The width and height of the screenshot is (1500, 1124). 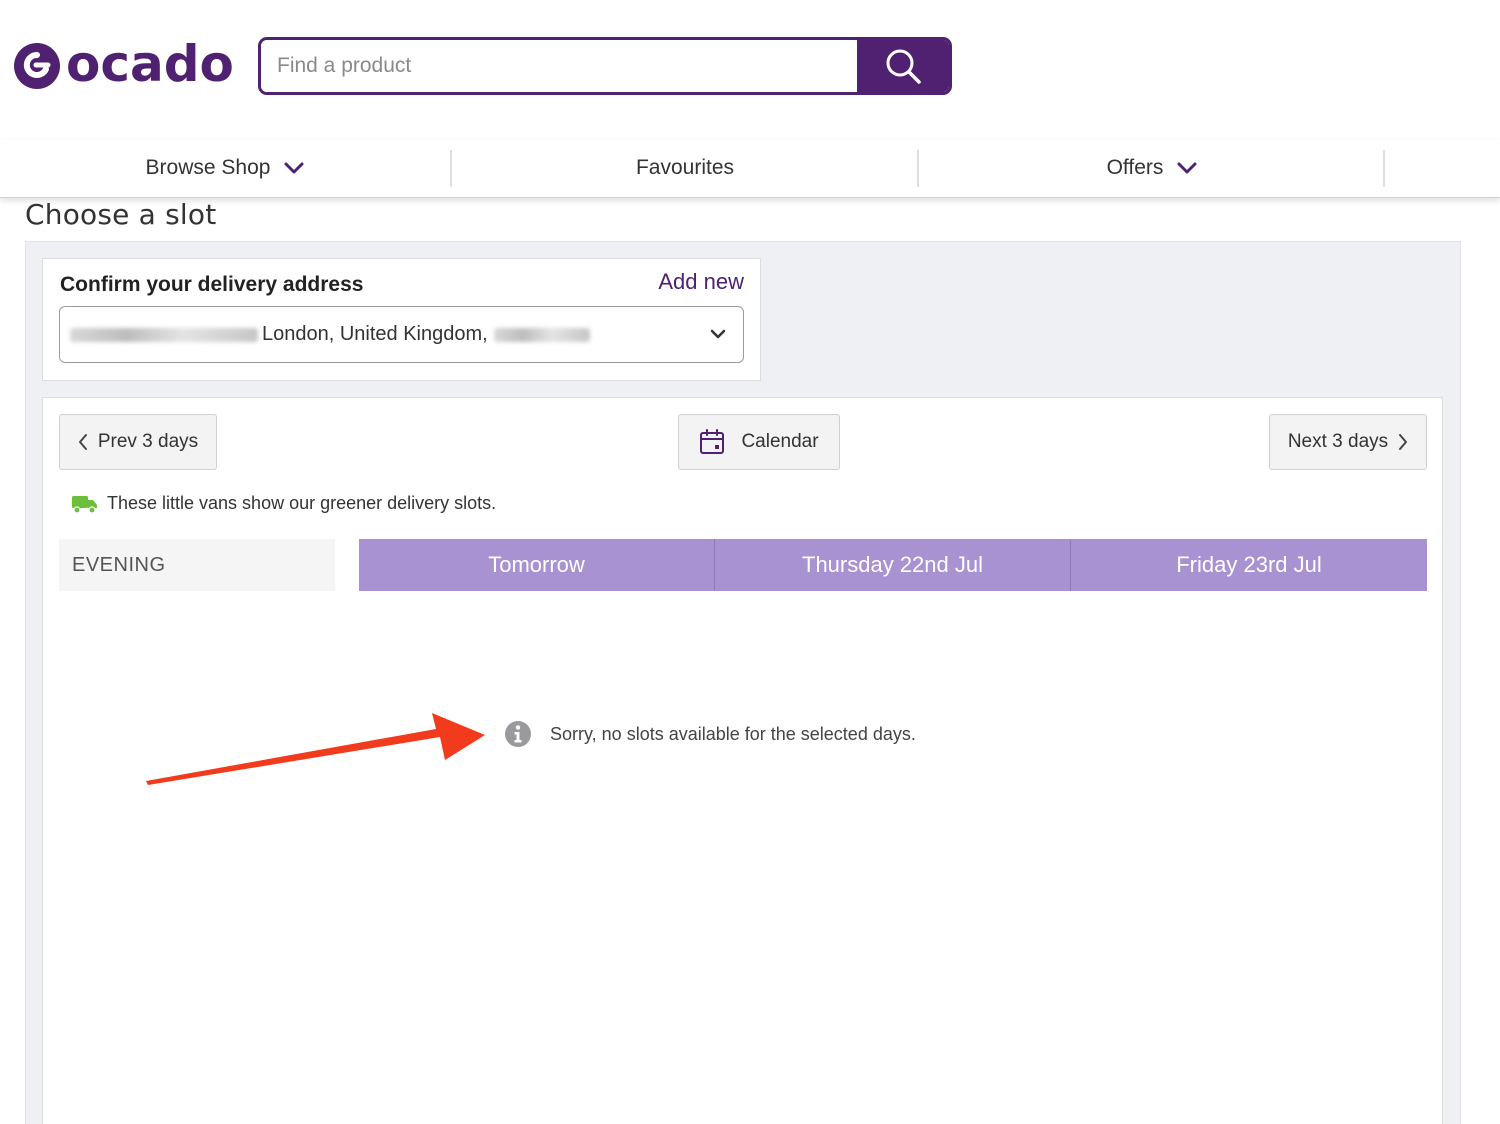 I want to click on main-nav: Browse Shop Favourites Offers, so click(x=750, y=169).